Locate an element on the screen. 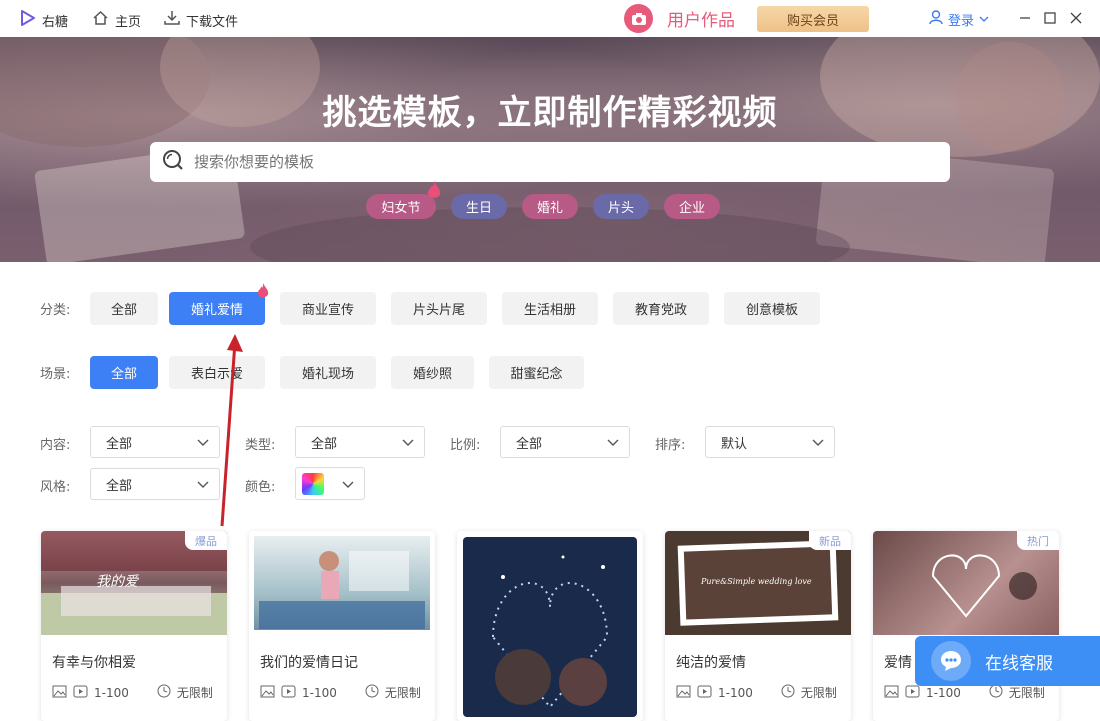  flame-icon is located at coordinates (263, 293).